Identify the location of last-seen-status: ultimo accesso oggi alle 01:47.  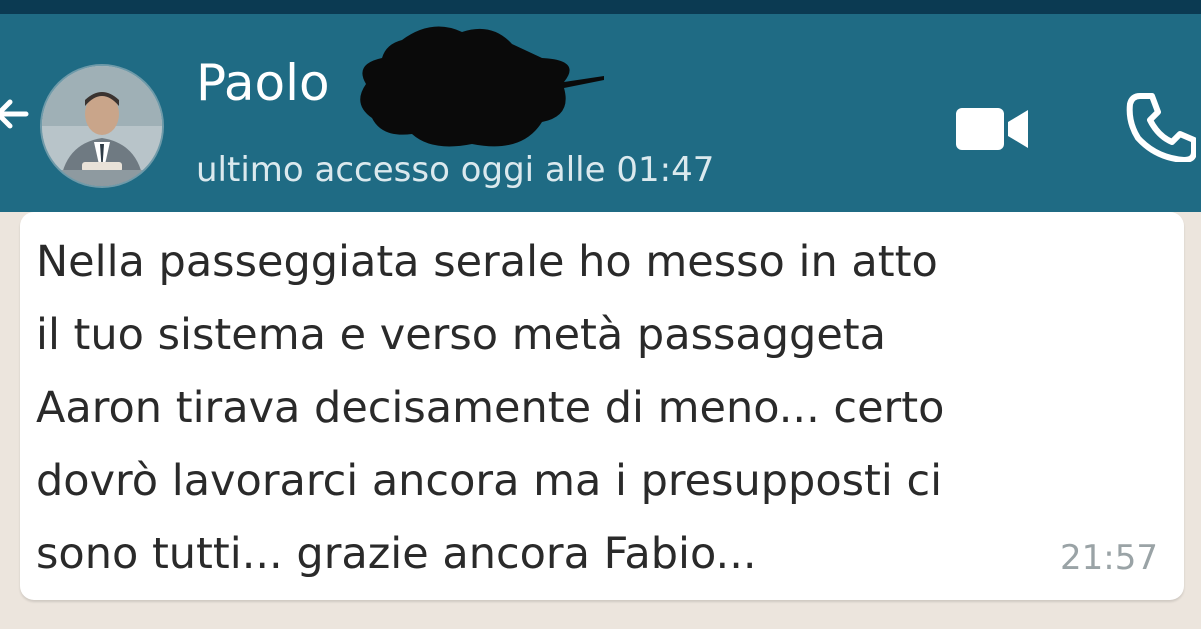
(455, 170).